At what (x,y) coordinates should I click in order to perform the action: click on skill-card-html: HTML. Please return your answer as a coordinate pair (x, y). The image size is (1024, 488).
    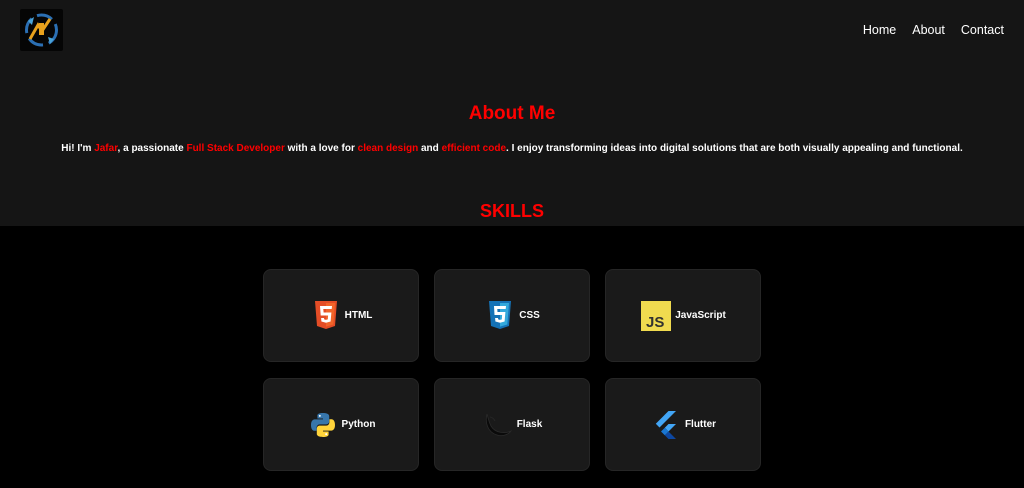
    Looking at the image, I should click on (341, 315).